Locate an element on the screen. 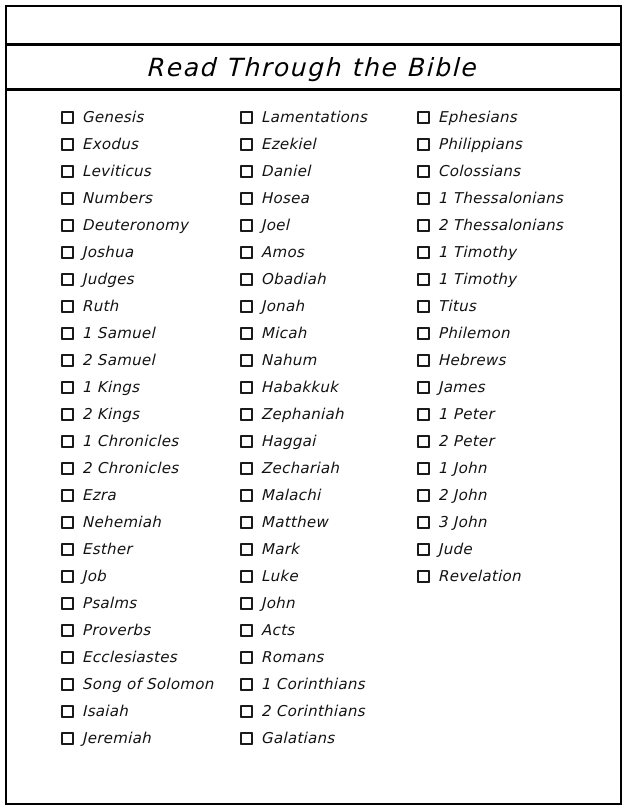 Image resolution: width=626 pixels, height=810 pixels. checklist-row: Ezekiel is located at coordinates (330, 144).